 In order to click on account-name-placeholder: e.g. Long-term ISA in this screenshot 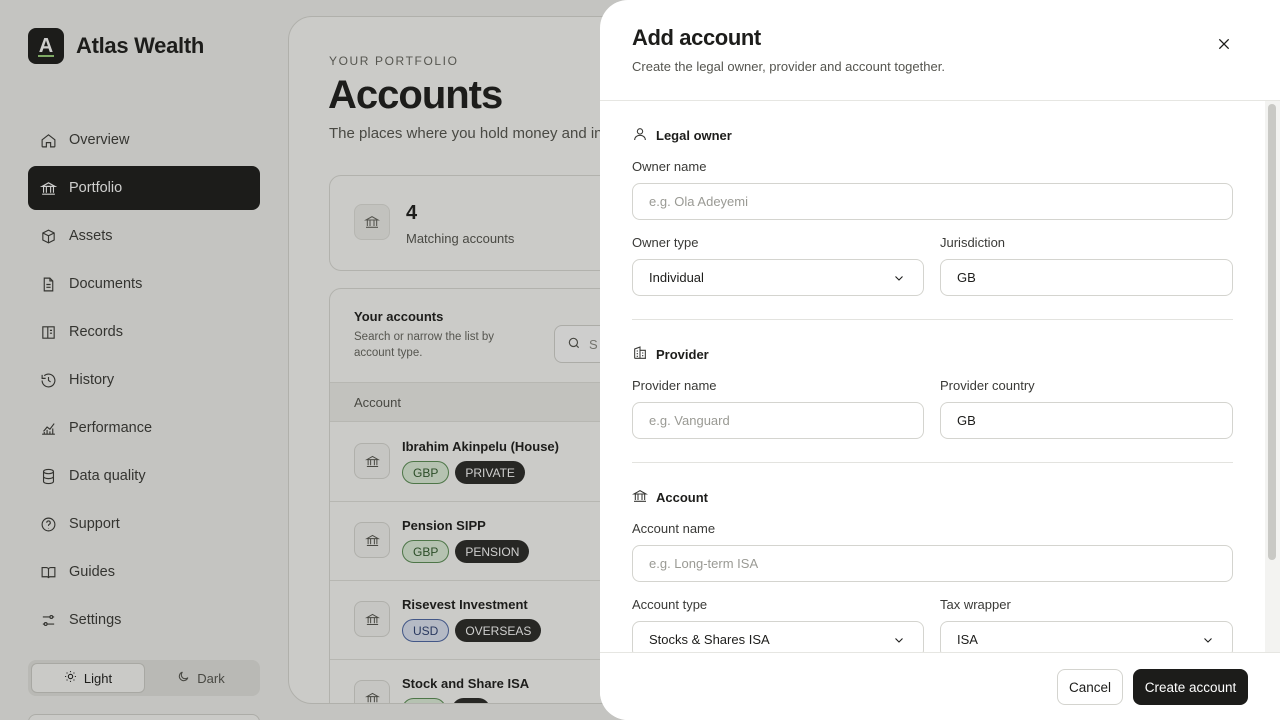, I will do `click(704, 563)`.